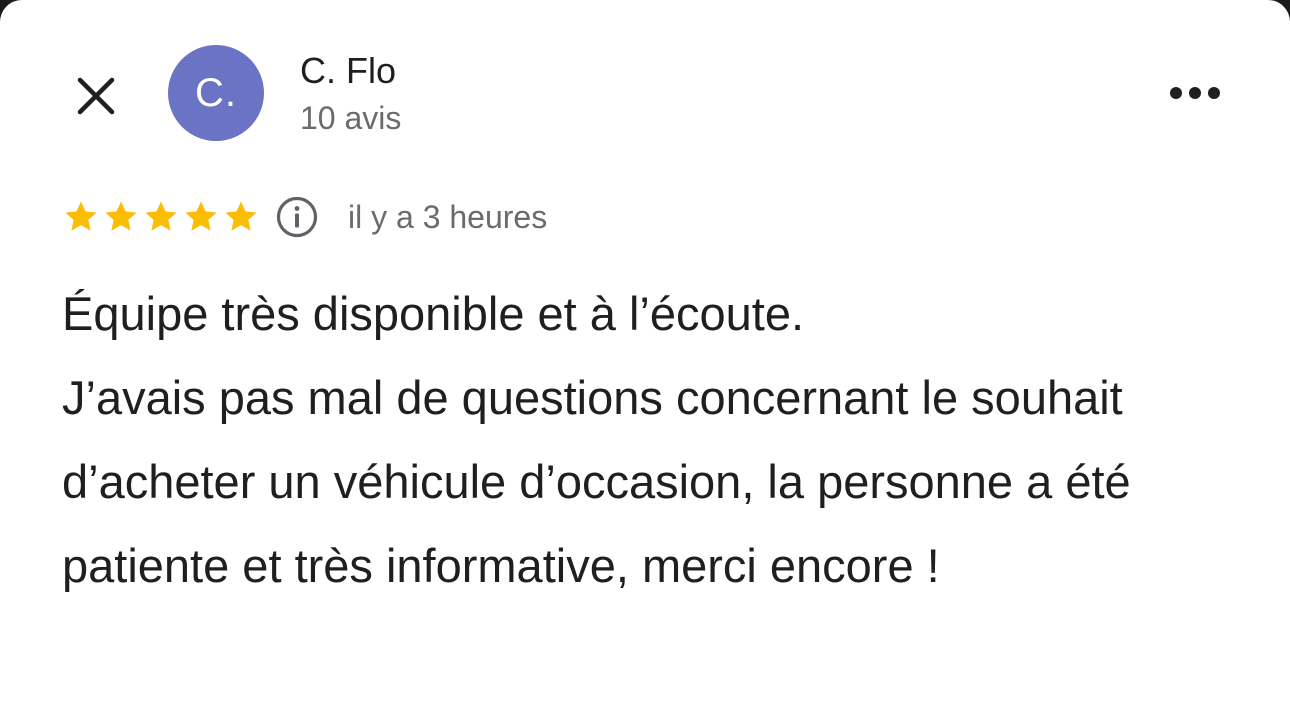  I want to click on avatar: C., so click(216, 93).